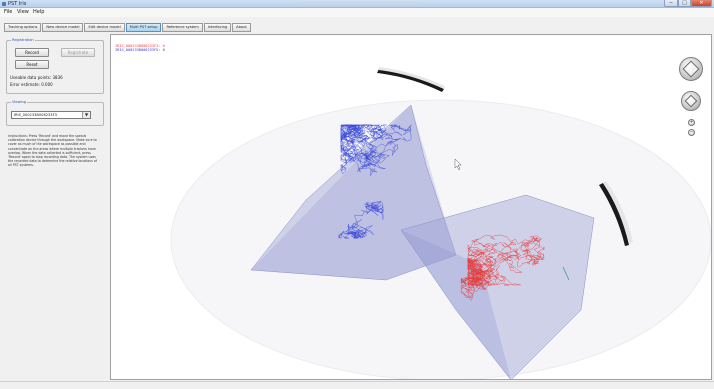 The height and width of the screenshot is (389, 714). I want to click on record-button: Record, so click(32, 52).